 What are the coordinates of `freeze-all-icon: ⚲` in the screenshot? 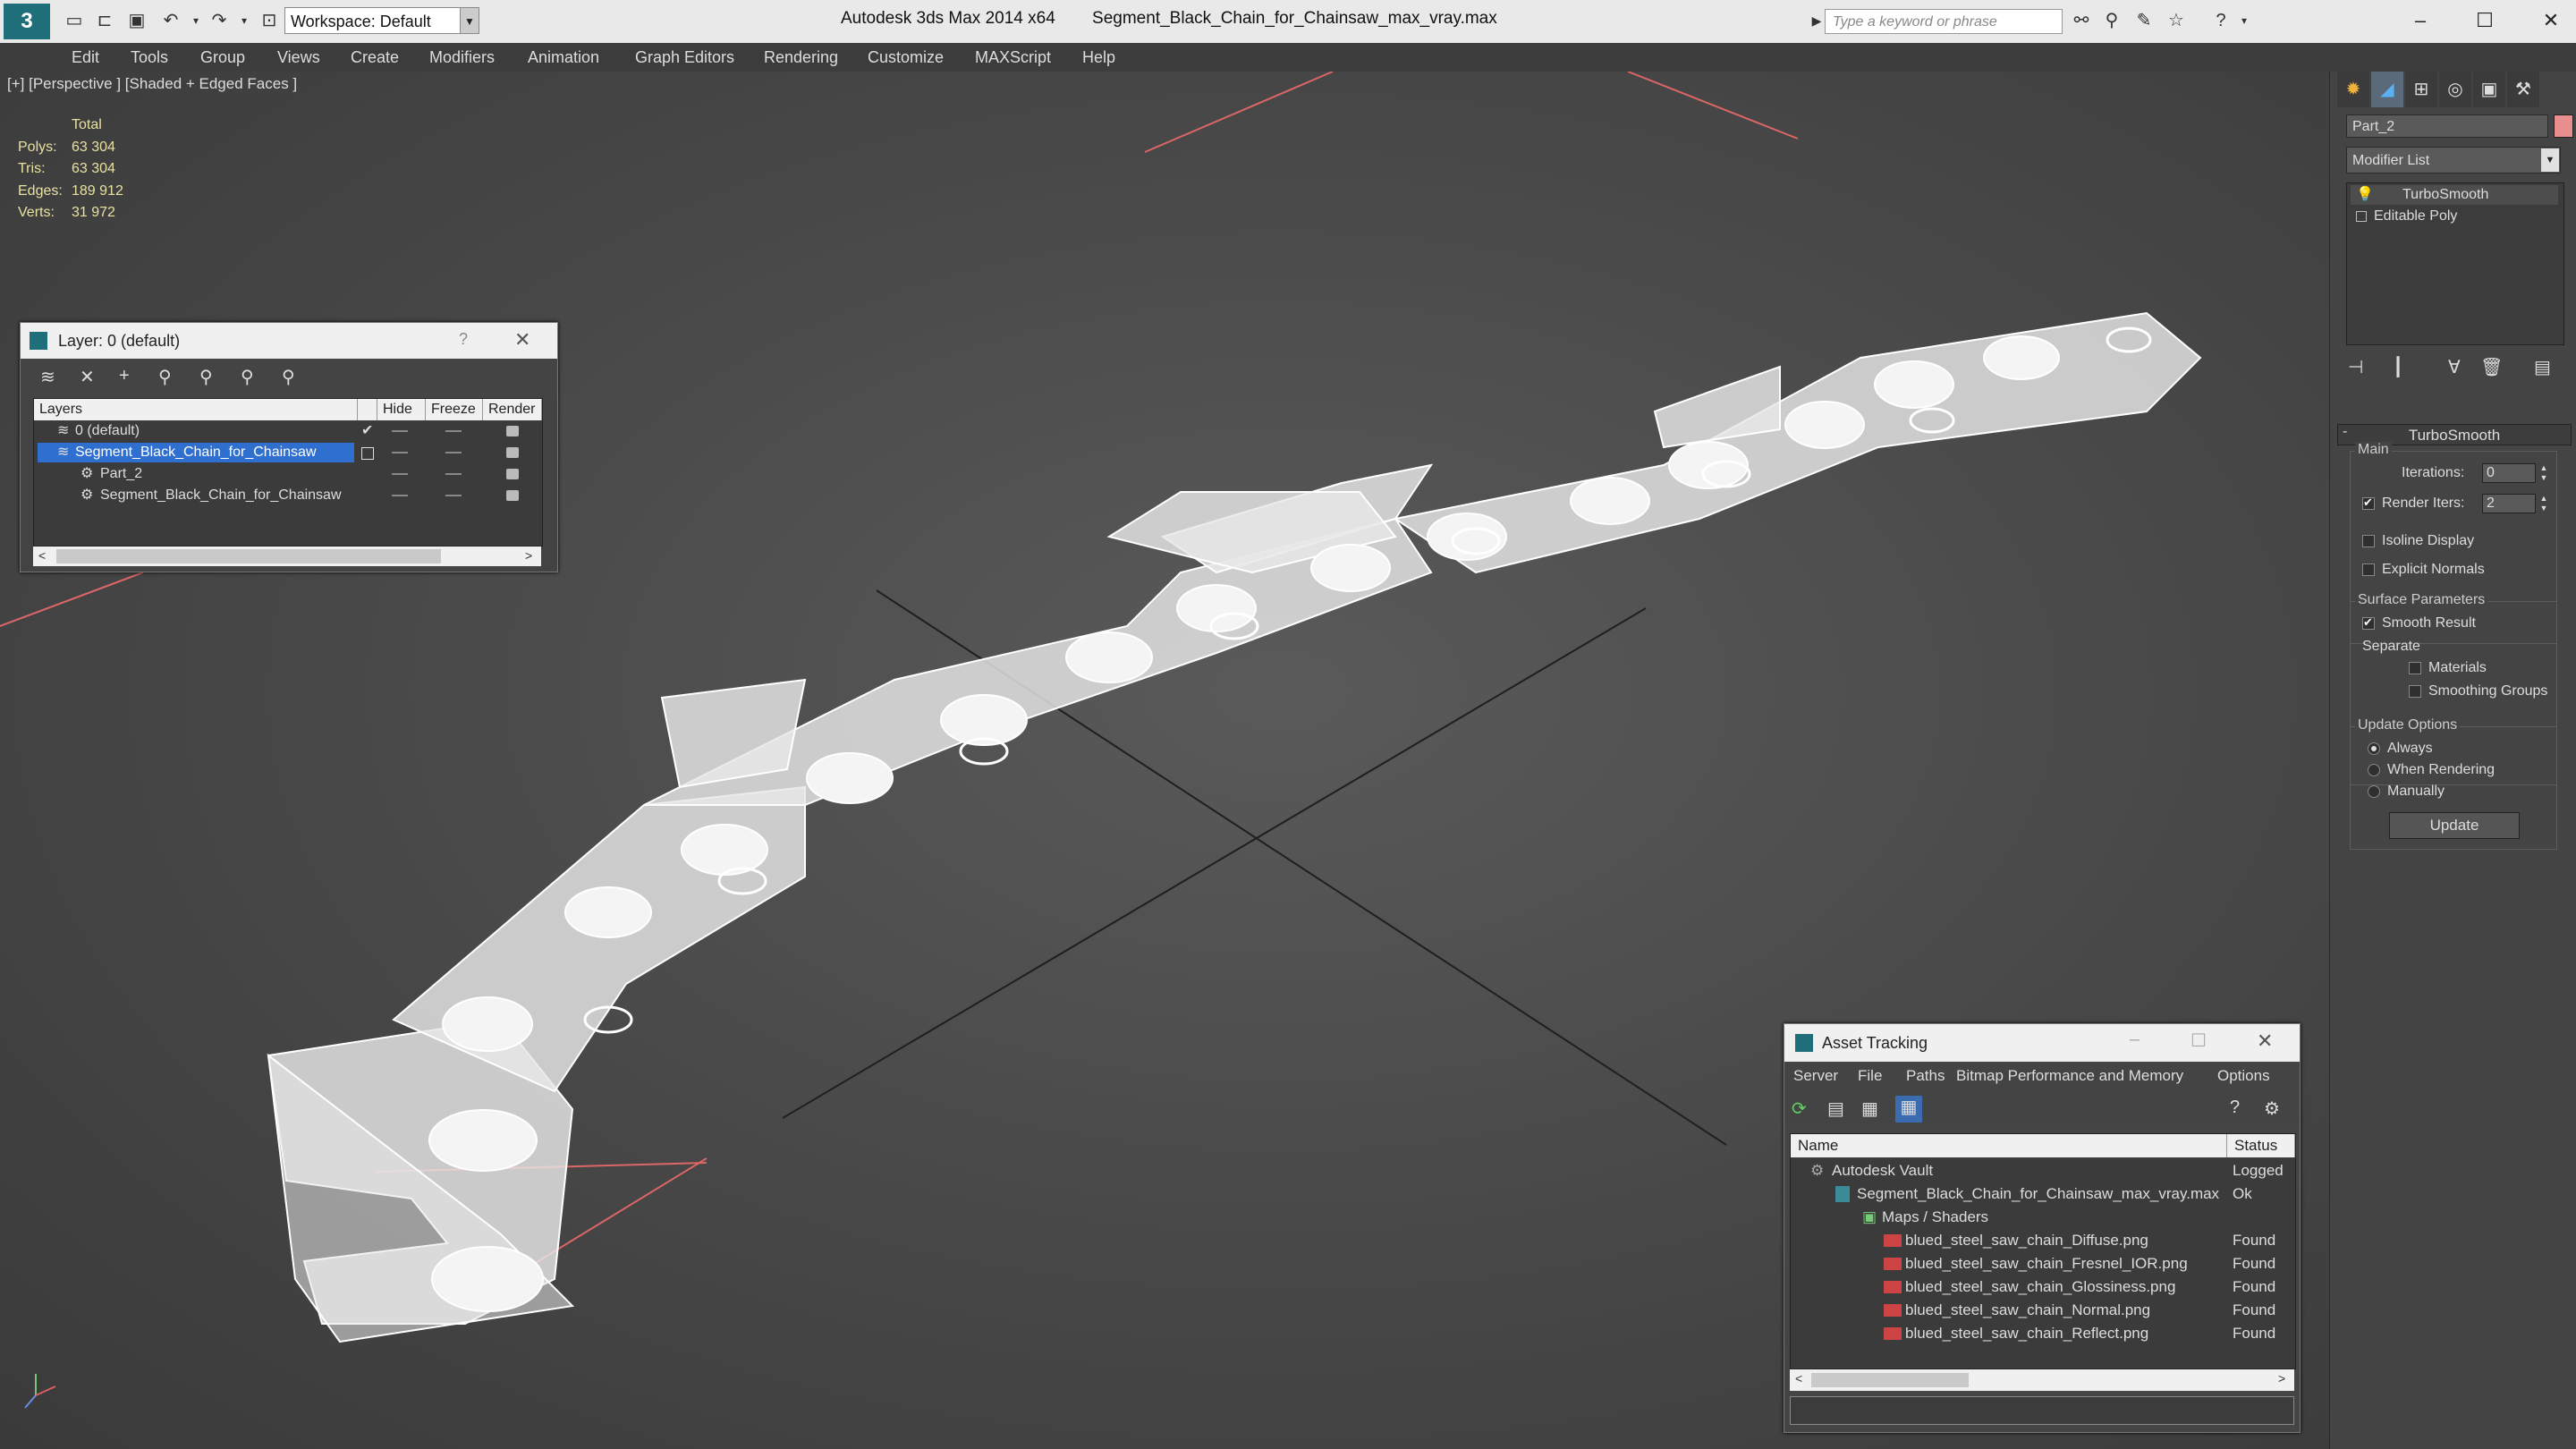 It's located at (288, 377).